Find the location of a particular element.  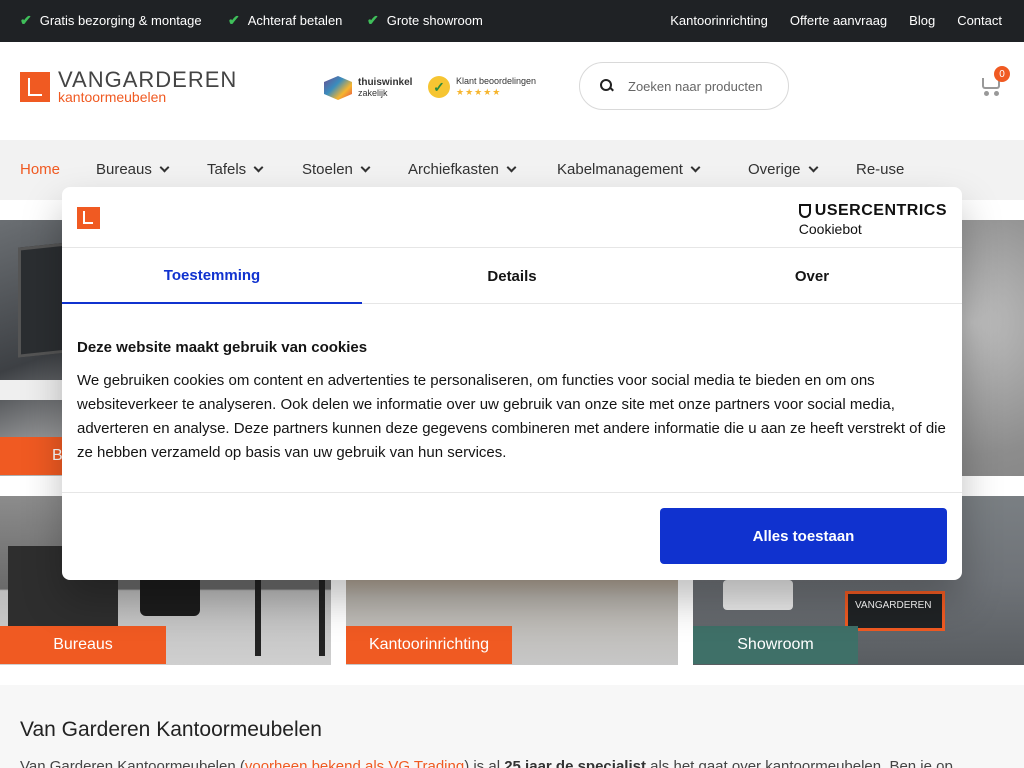

nav-item-home: Home is located at coordinates (40, 169).